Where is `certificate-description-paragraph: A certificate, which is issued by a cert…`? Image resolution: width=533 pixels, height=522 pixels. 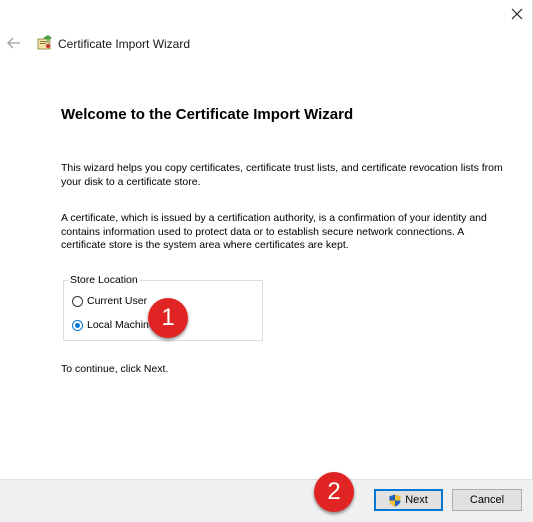 certificate-description-paragraph: A certificate, which is issued by a cert… is located at coordinates (274, 231).